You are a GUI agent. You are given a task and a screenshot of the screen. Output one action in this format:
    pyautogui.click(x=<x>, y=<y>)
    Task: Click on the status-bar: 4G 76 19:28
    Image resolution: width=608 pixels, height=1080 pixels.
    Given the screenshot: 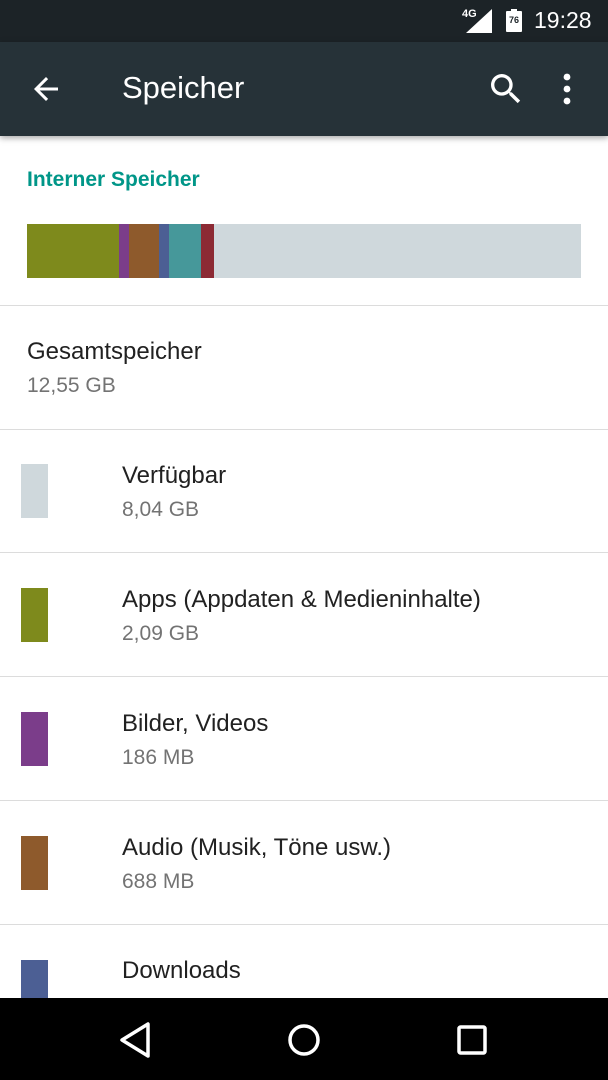 What is the action you would take?
    pyautogui.click(x=304, y=21)
    